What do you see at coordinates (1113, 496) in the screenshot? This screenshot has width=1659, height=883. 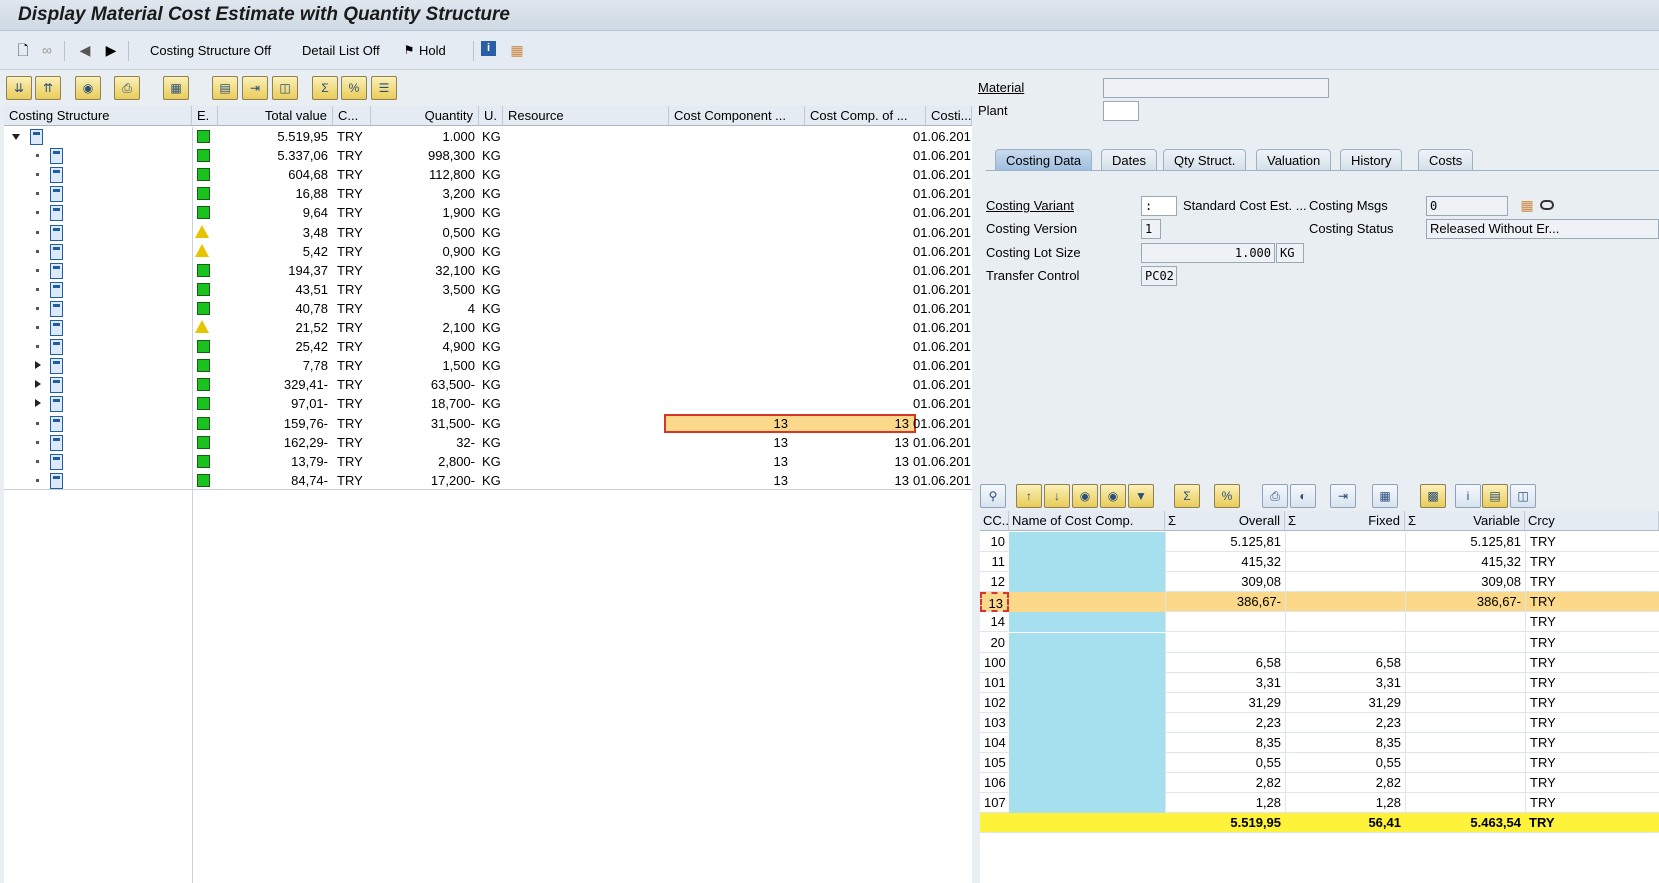 I see `find-next-icon: ◉` at bounding box center [1113, 496].